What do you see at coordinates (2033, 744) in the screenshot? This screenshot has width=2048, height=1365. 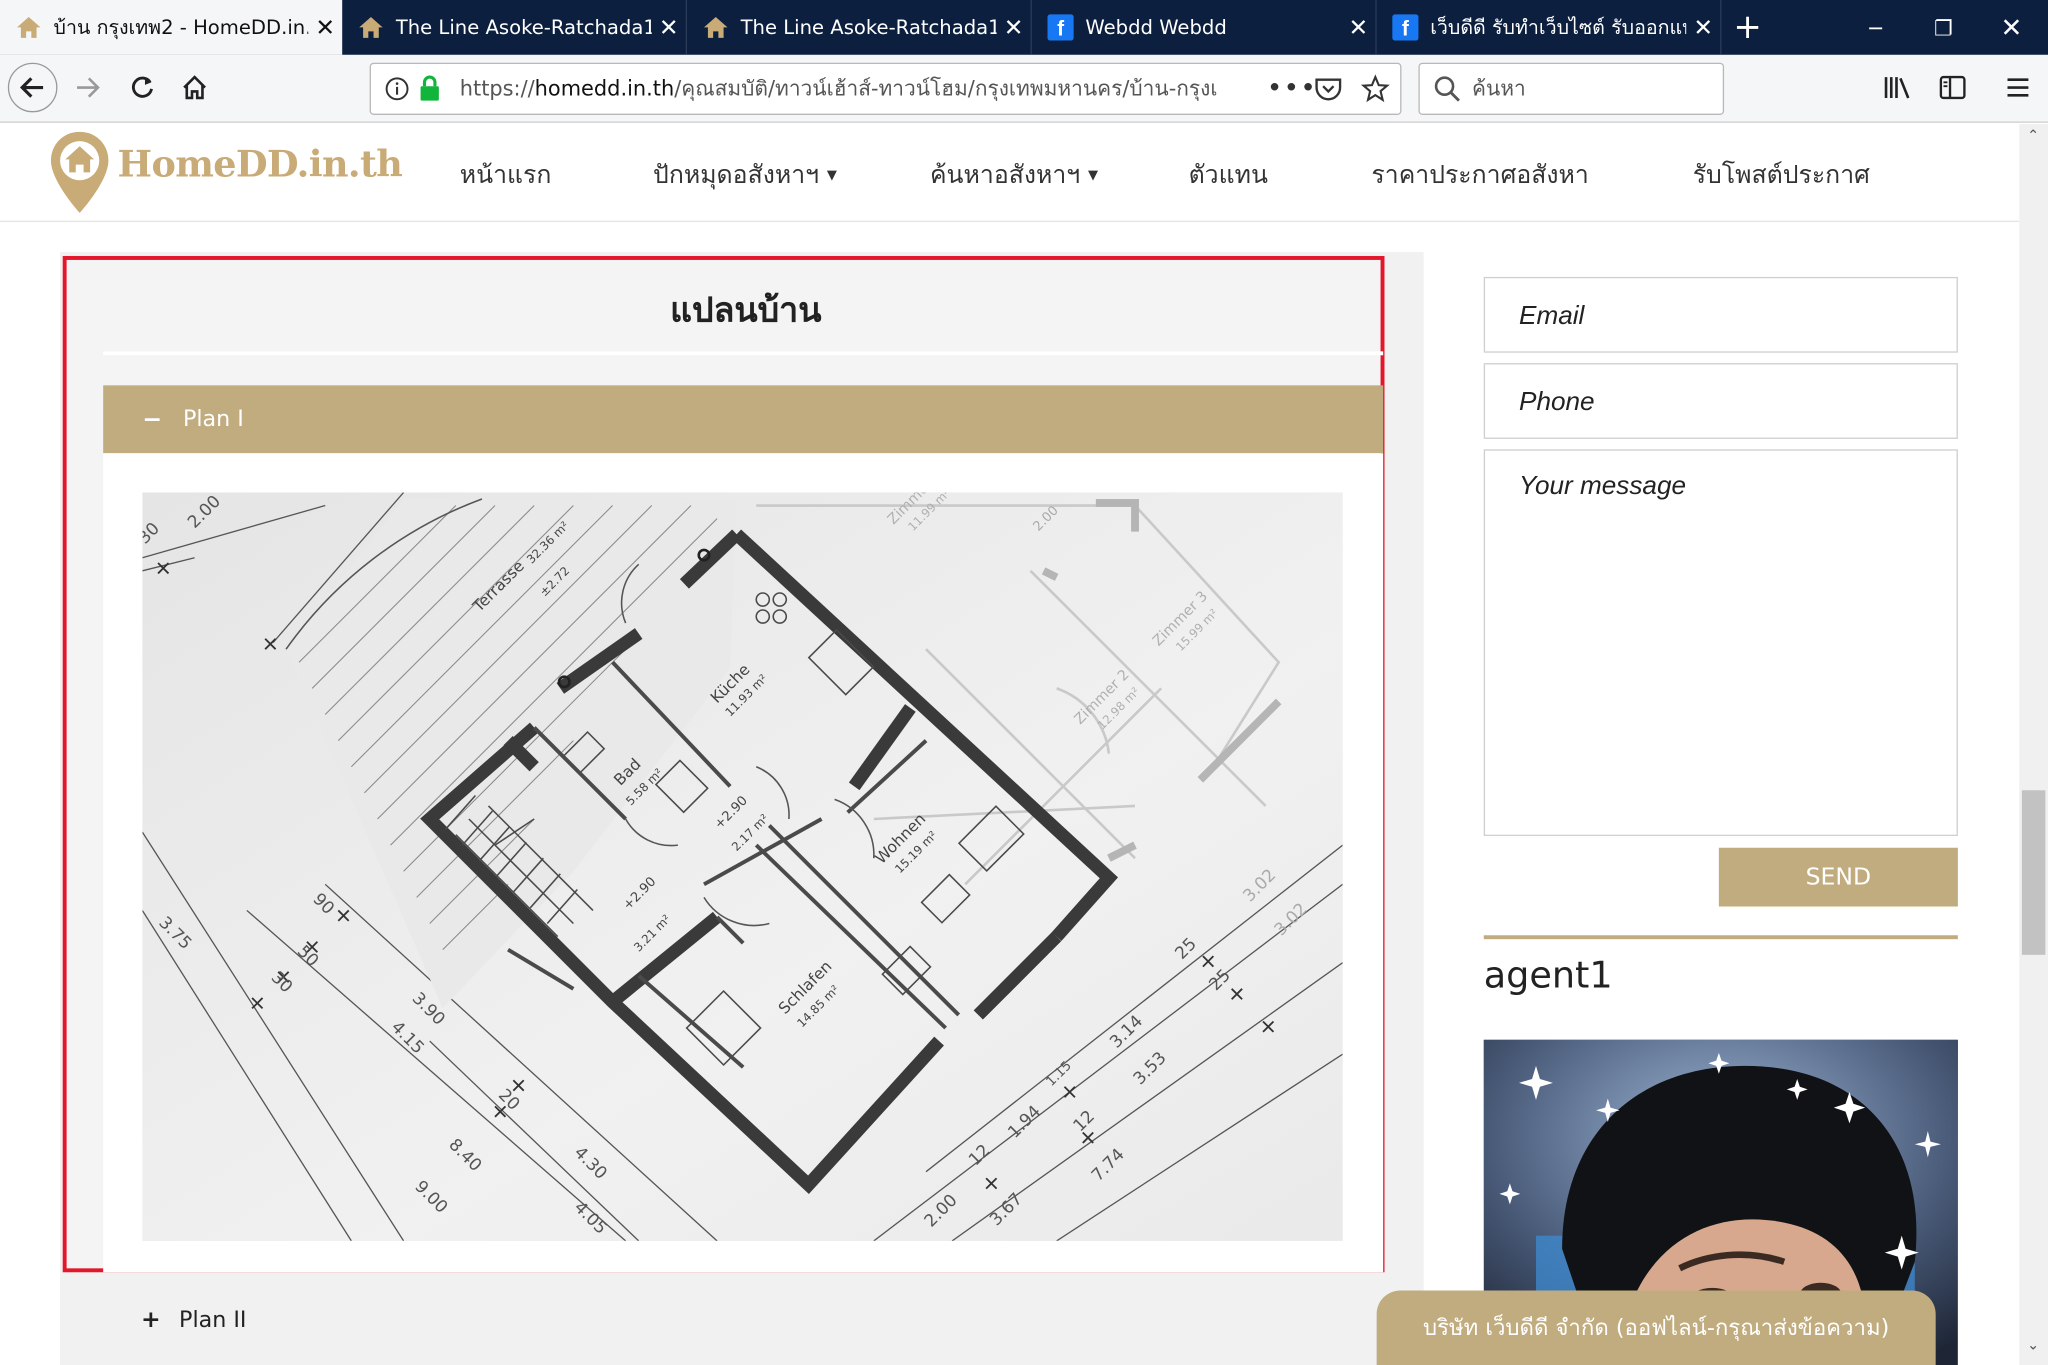 I see `page-scrollbar: ⌃ ⌄` at bounding box center [2033, 744].